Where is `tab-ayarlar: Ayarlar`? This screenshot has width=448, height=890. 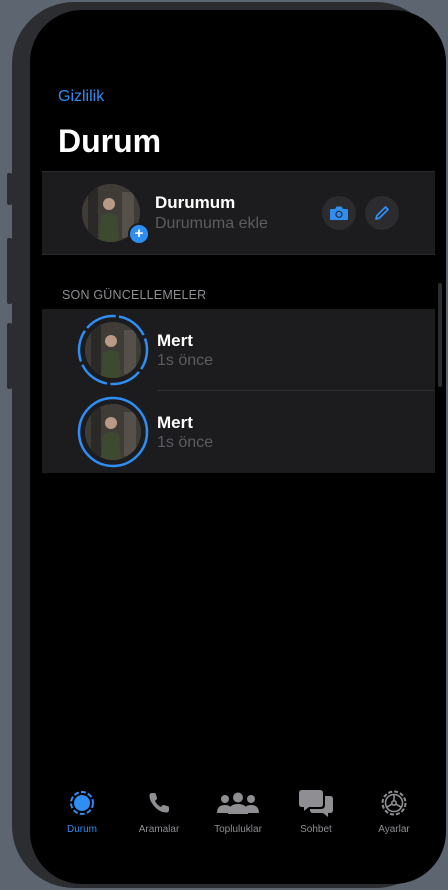 tab-ayarlar: Ayarlar is located at coordinates (394, 810).